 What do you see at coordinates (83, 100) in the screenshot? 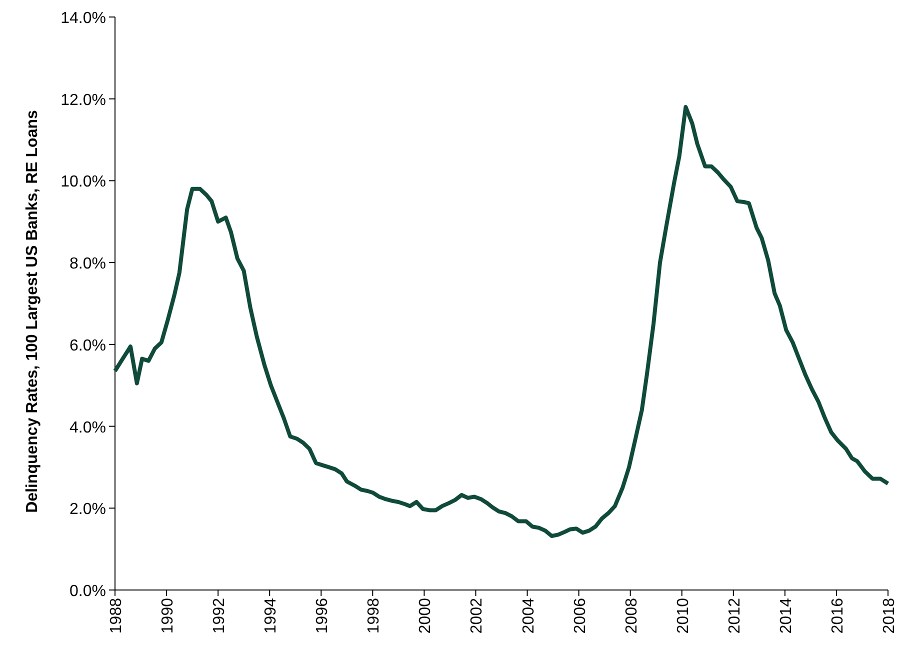
I see `y-tick-label: 12.0%` at bounding box center [83, 100].